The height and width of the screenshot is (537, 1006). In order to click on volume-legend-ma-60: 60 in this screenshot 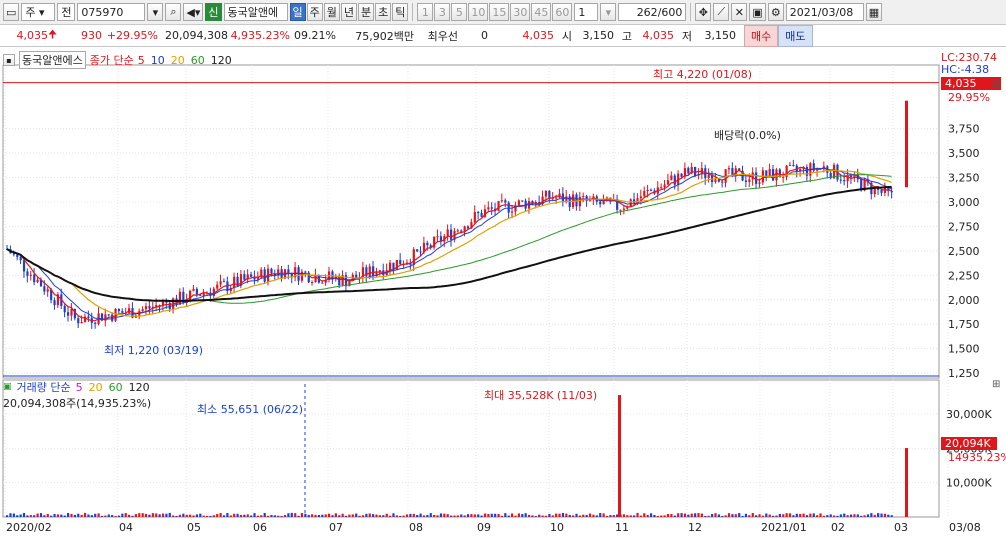, I will do `click(115, 387)`.